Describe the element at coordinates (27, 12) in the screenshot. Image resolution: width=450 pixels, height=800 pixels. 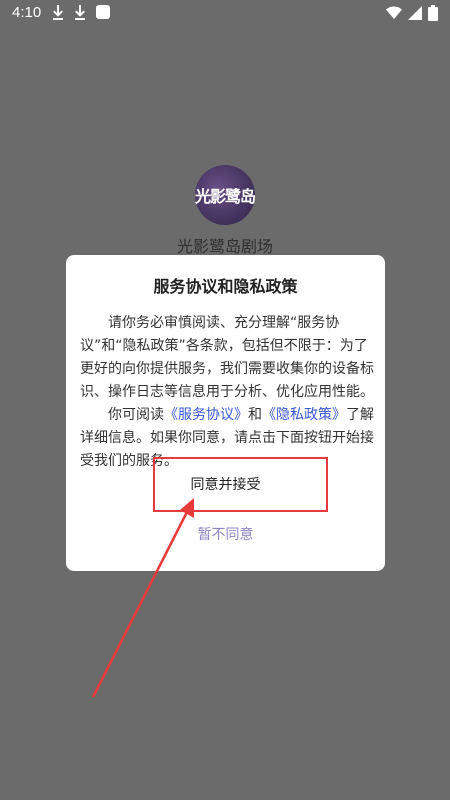
I see `status-time: 4:10` at that location.